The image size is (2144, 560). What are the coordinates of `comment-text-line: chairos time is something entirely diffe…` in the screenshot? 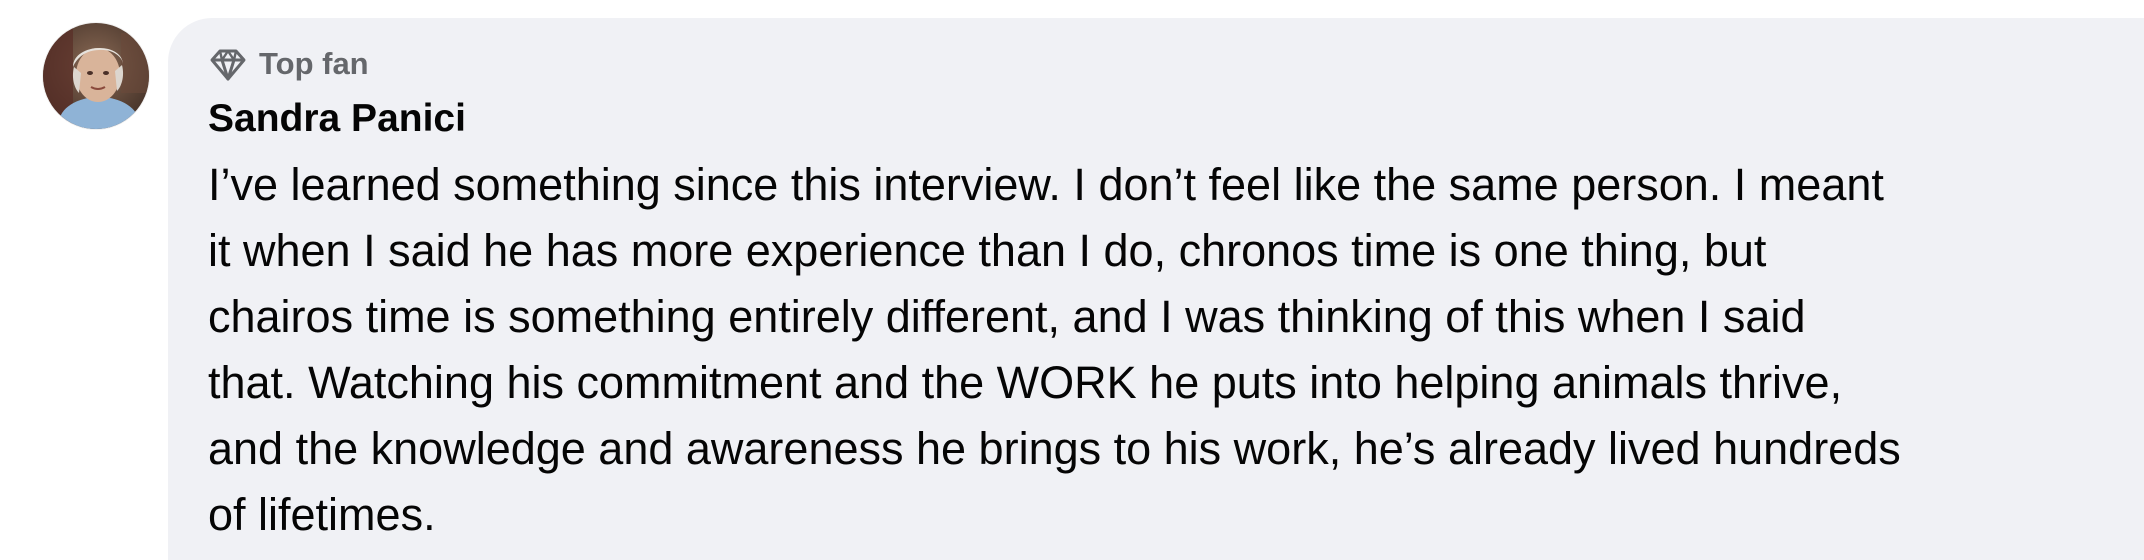 It's located at (1007, 316).